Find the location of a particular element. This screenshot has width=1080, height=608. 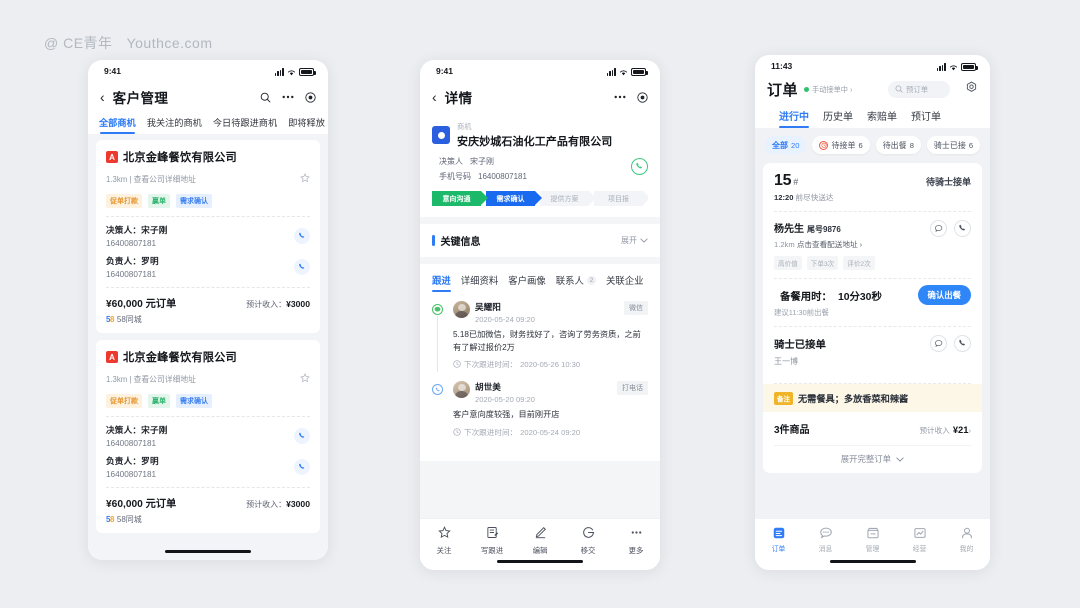

key-info-section: 关键信息 展开 is located at coordinates (540, 240).